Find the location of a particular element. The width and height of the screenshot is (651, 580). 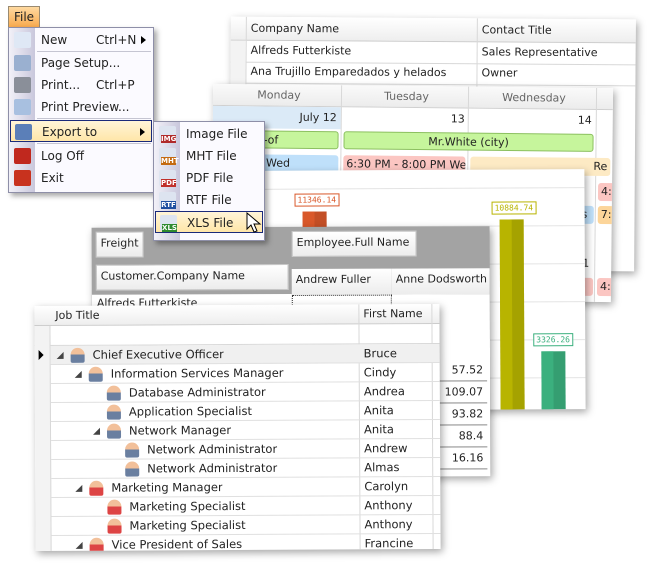

job-title: Application Specialist is located at coordinates (190, 411).